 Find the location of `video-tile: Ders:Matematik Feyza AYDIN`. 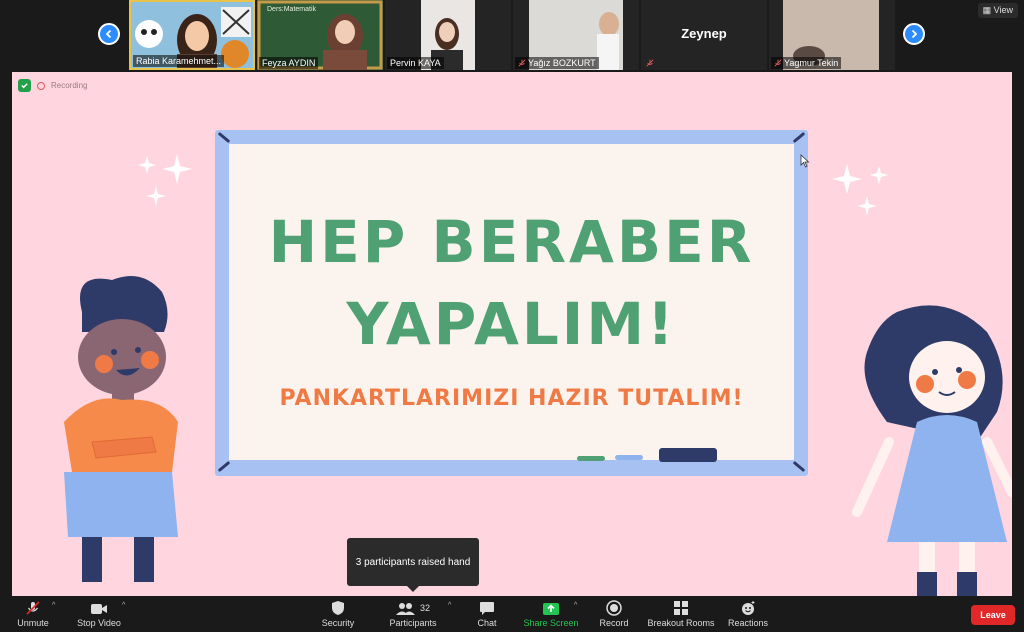

video-tile: Ders:Matematik Feyza AYDIN is located at coordinates (320, 35).